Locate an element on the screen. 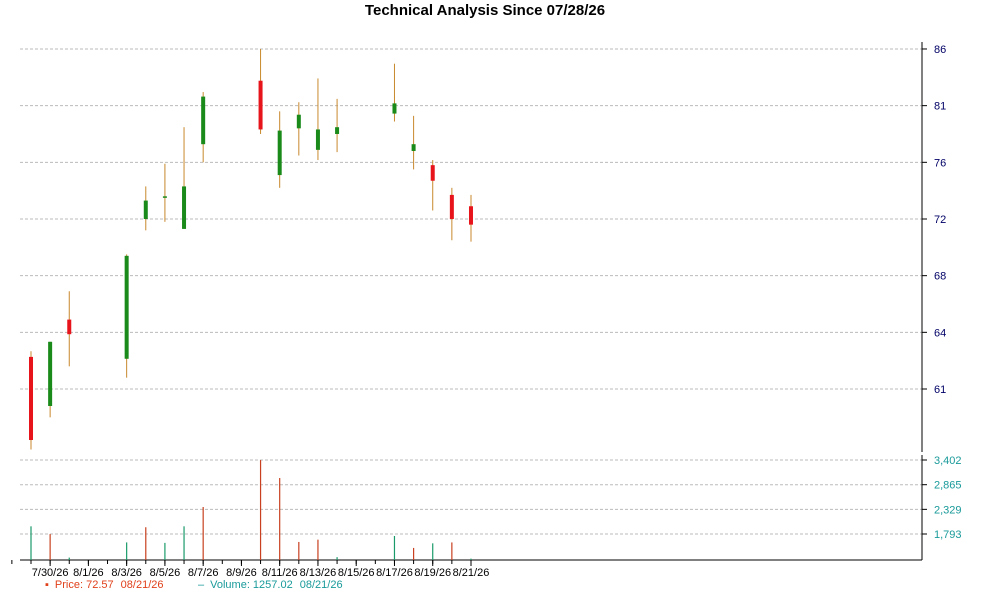 This screenshot has width=1000, height=600. x-tick-label: 8/17/26 is located at coordinates (394, 573).